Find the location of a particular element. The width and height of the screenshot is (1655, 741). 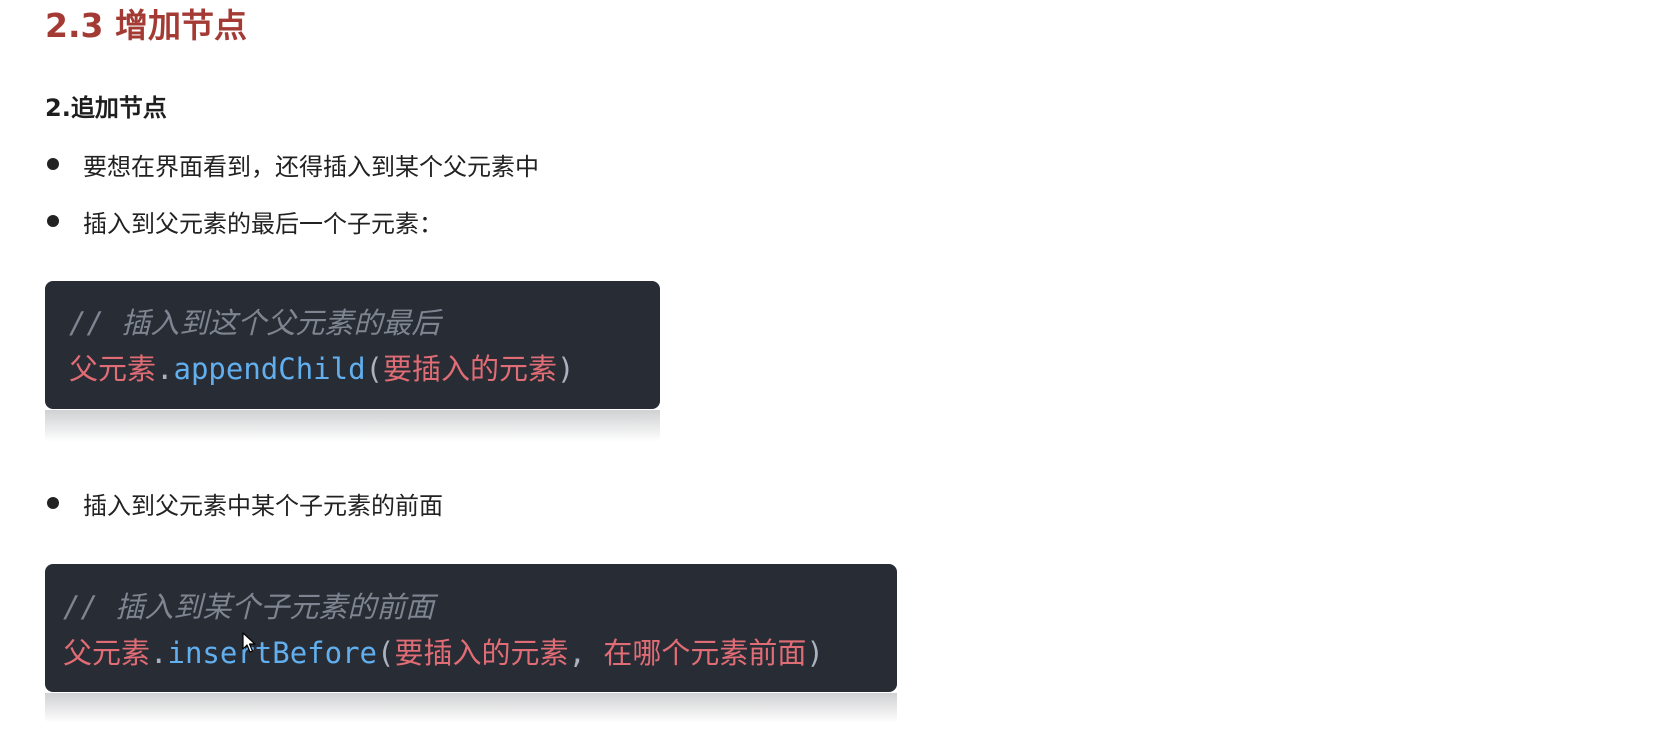

code-comment: // 插入到某个子元素的前面 is located at coordinates (249, 607).